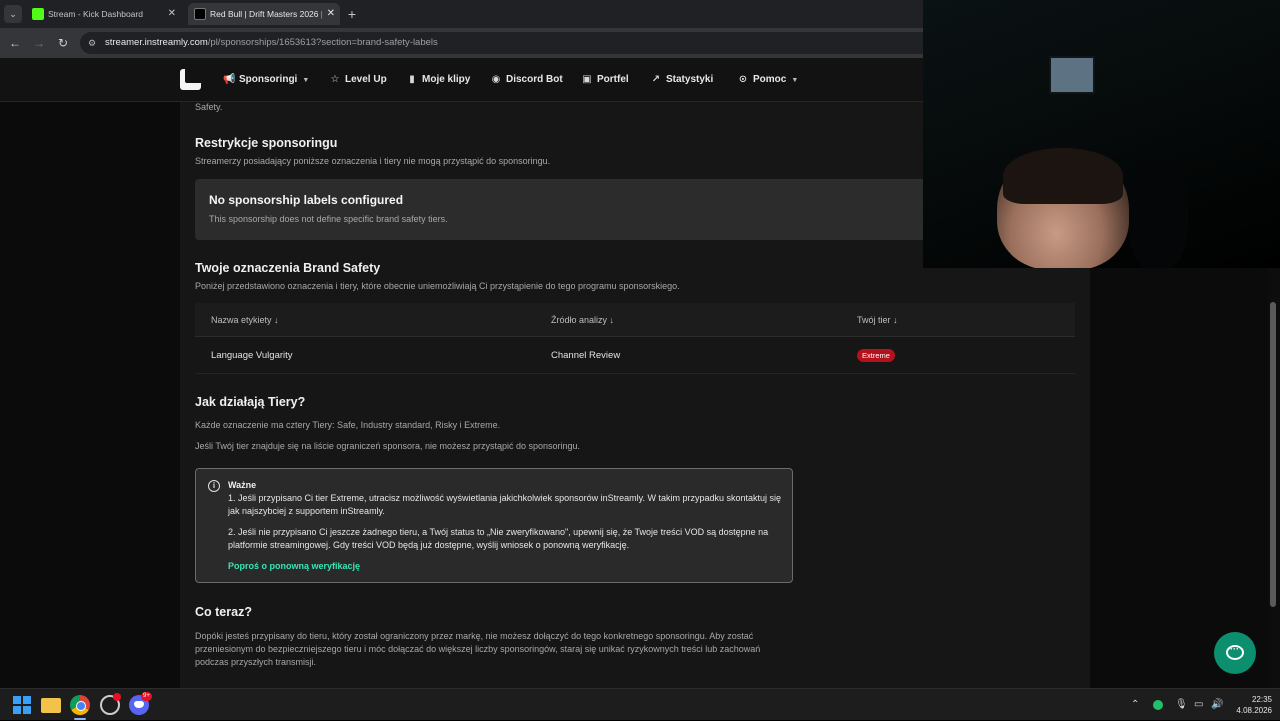 This screenshot has height=721, width=1280. Describe the element at coordinates (1158, 705) in the screenshot. I see `status-app-icon` at that location.